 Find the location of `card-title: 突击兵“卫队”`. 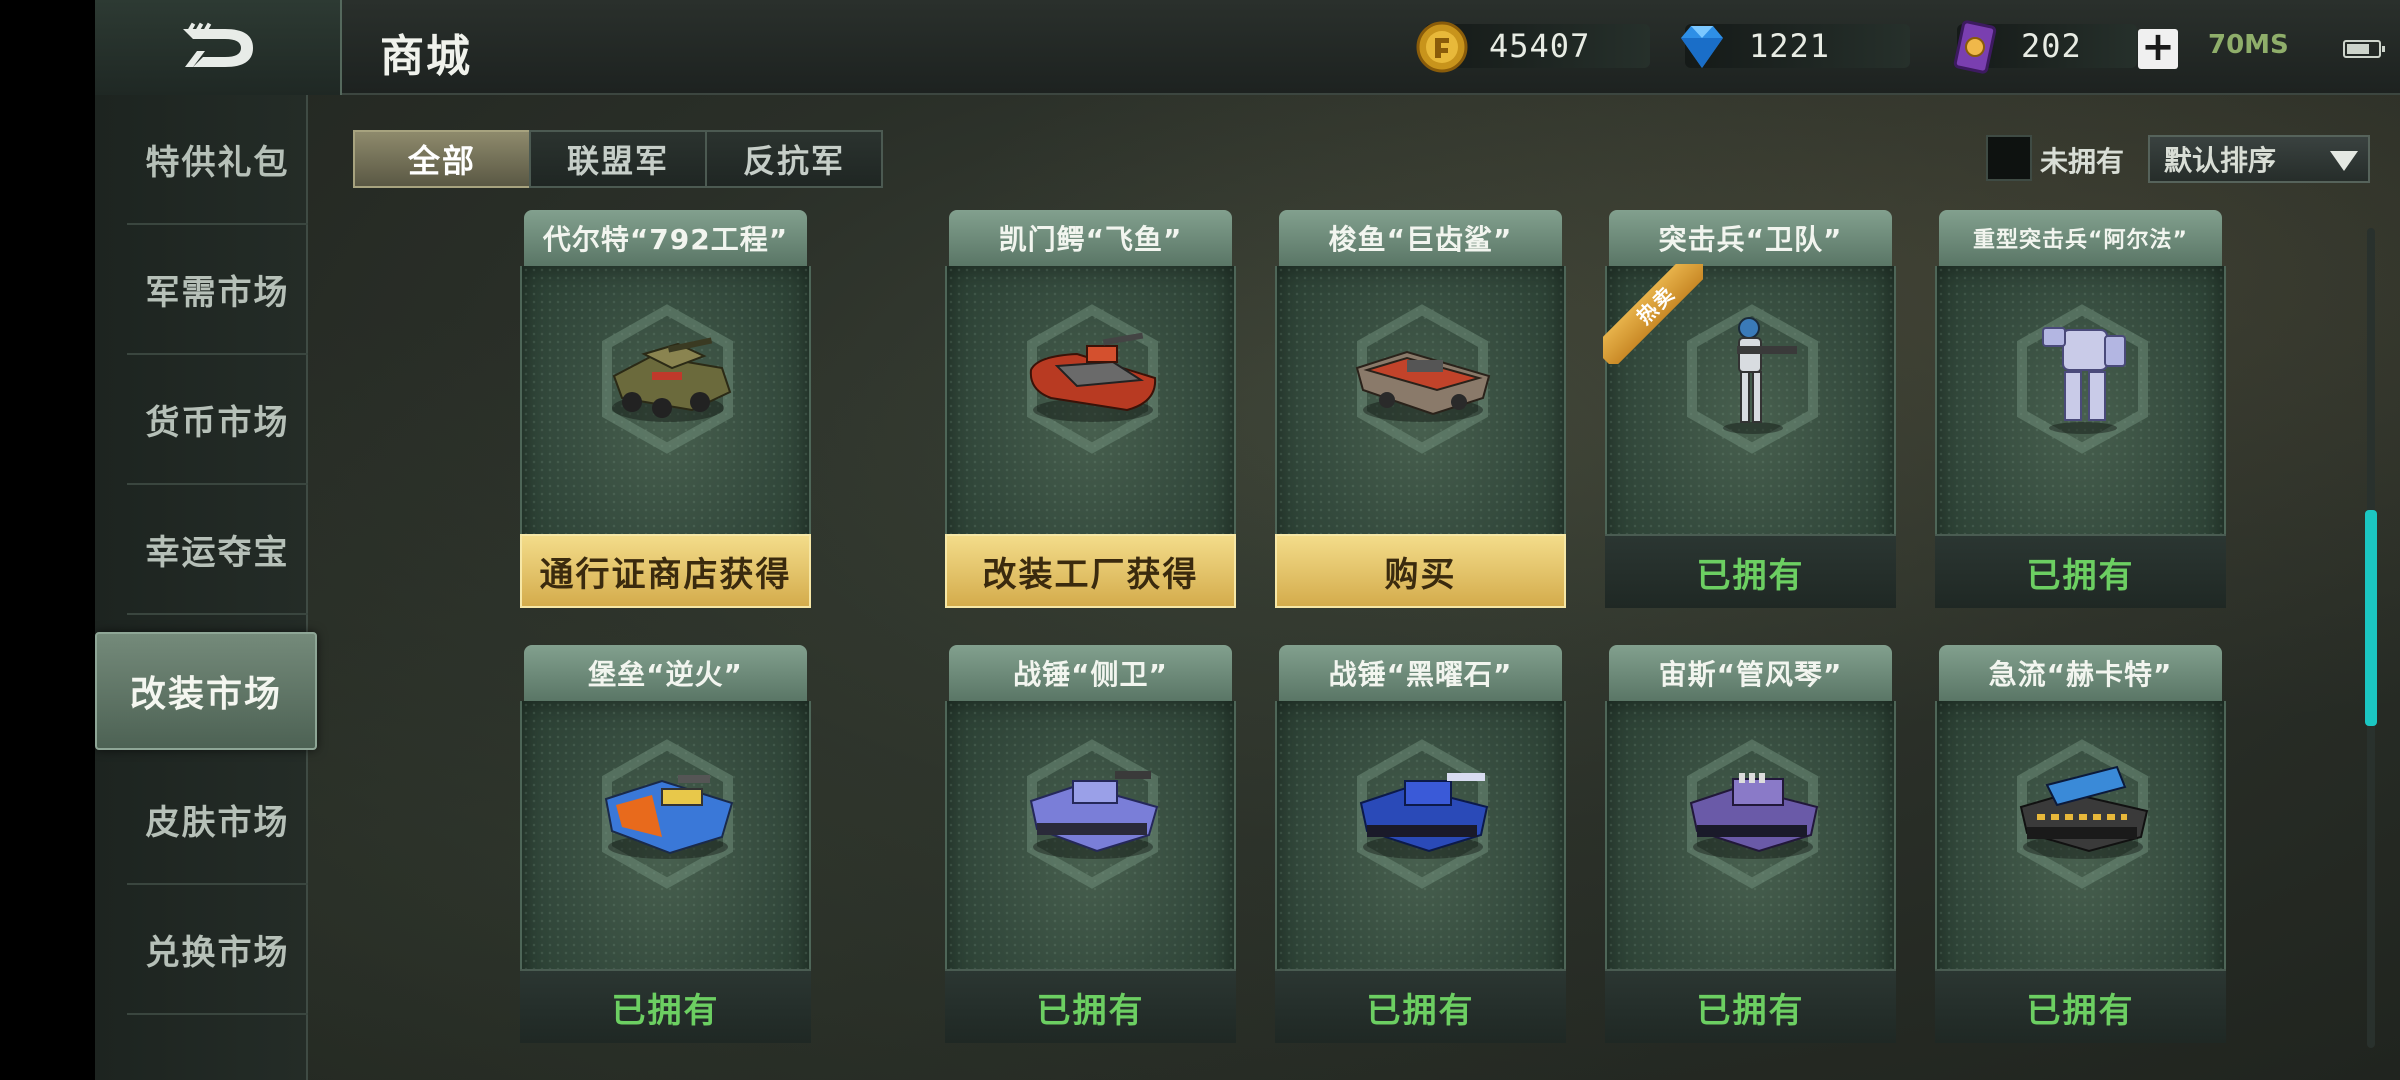

card-title: 突击兵“卫队” is located at coordinates (1750, 238).